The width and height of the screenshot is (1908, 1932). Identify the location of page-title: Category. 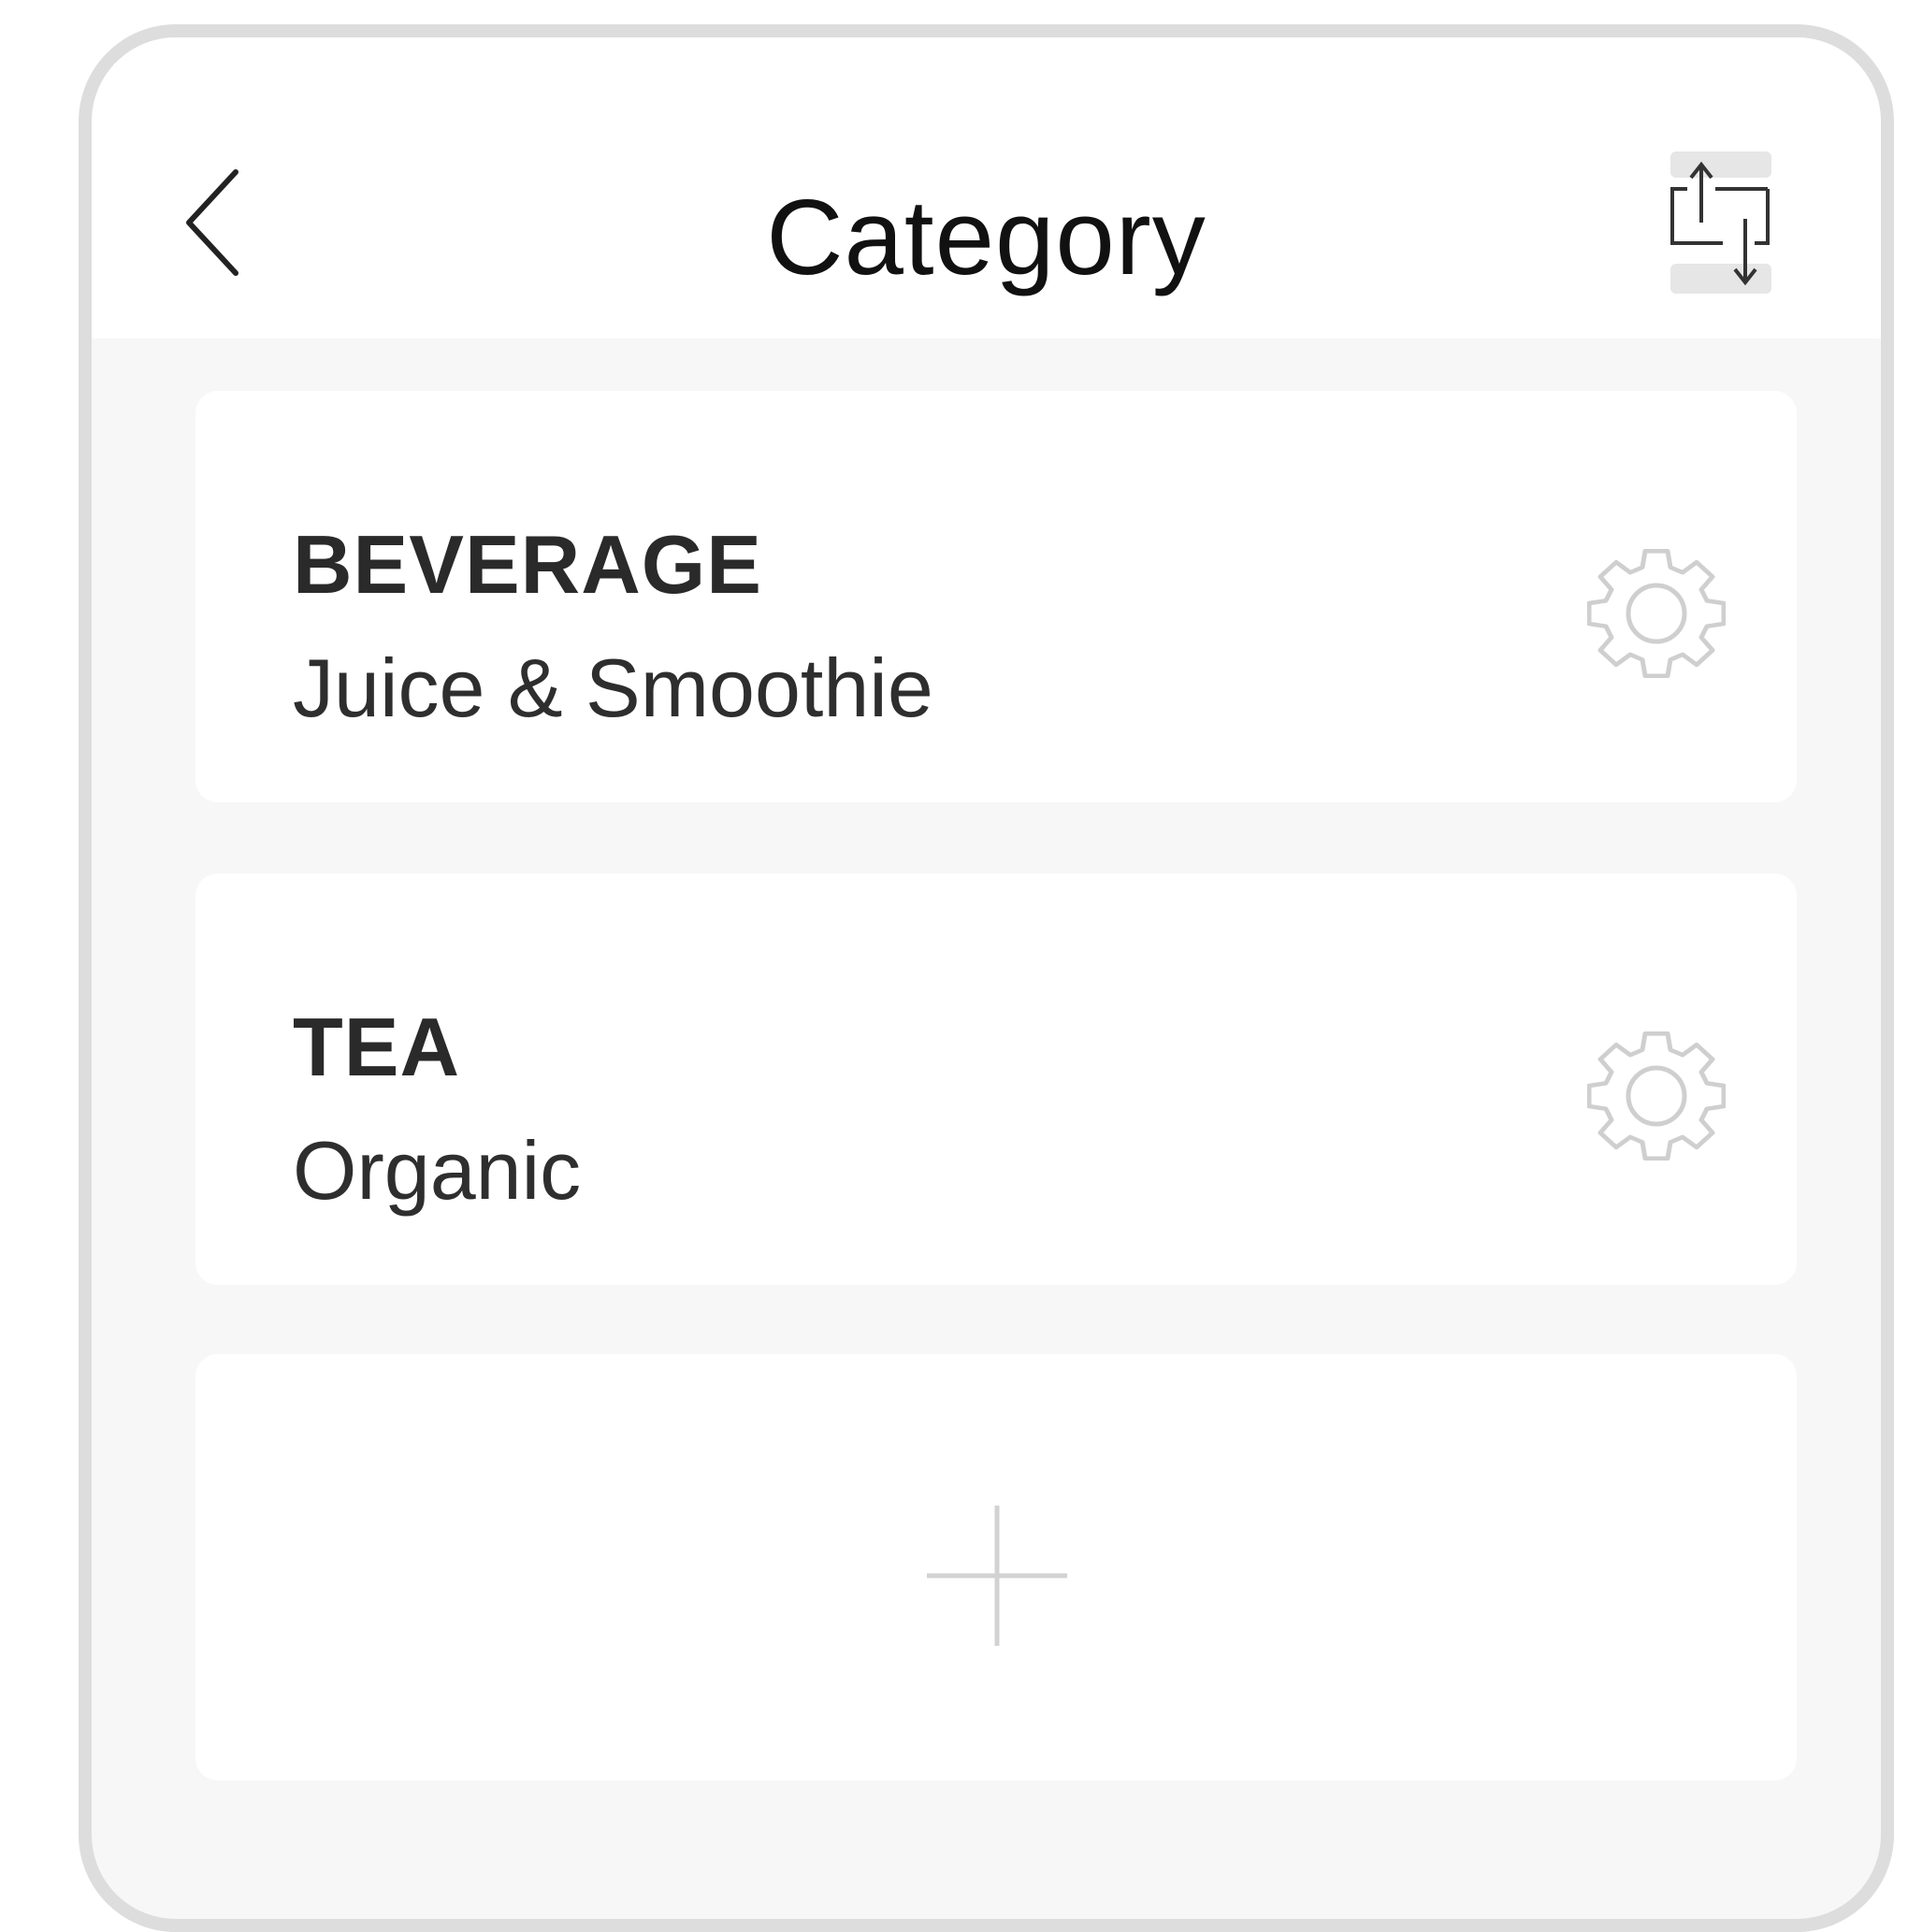
(987, 238).